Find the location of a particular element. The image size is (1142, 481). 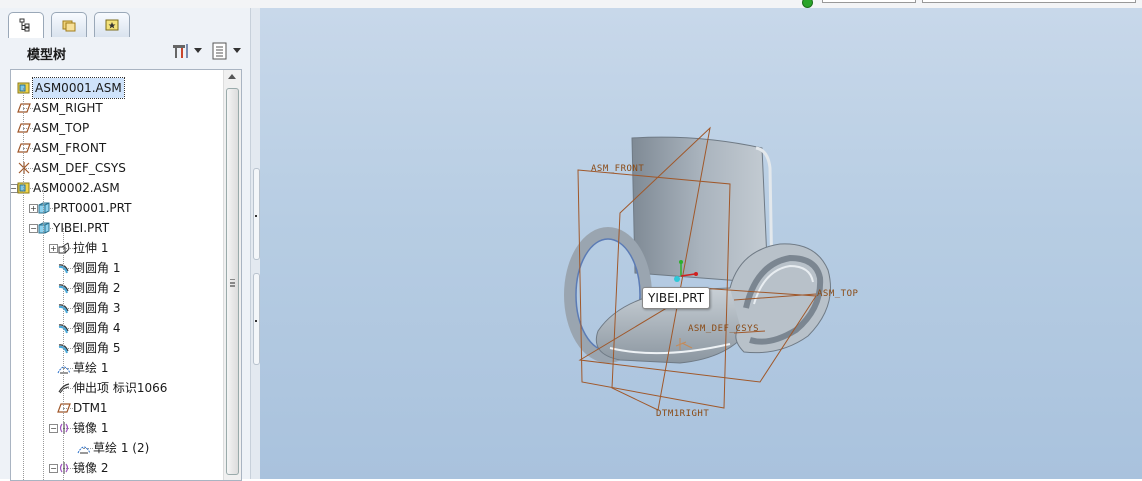

tree-item-label: 倒圆角 3 is located at coordinates (97, 308).